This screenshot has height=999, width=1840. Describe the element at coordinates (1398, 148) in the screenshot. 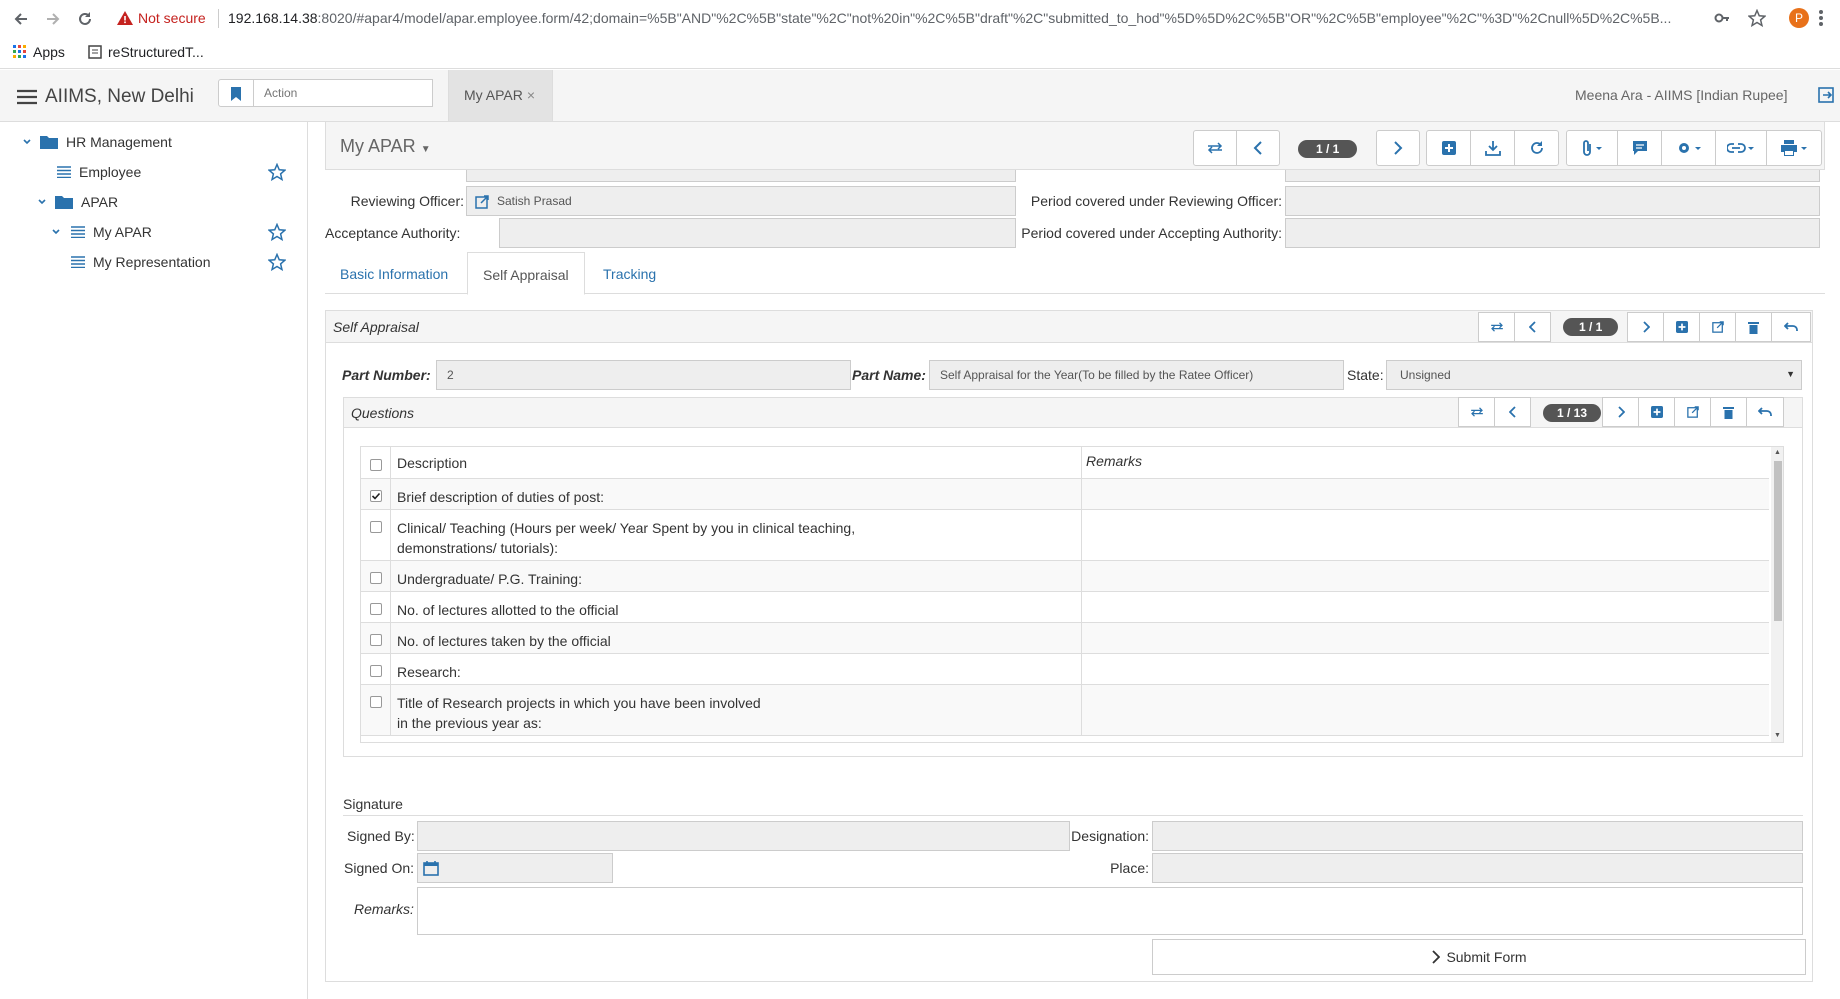

I see `next-record-button` at that location.